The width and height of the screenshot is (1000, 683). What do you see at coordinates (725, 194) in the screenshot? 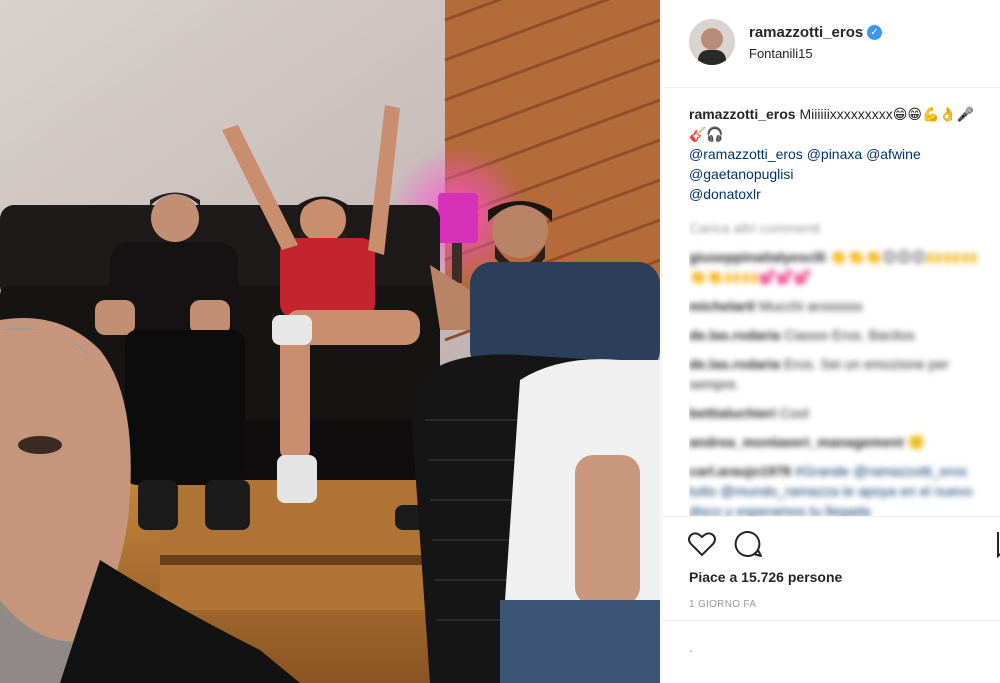
I see `caption-tag: @donatoxlr` at bounding box center [725, 194].